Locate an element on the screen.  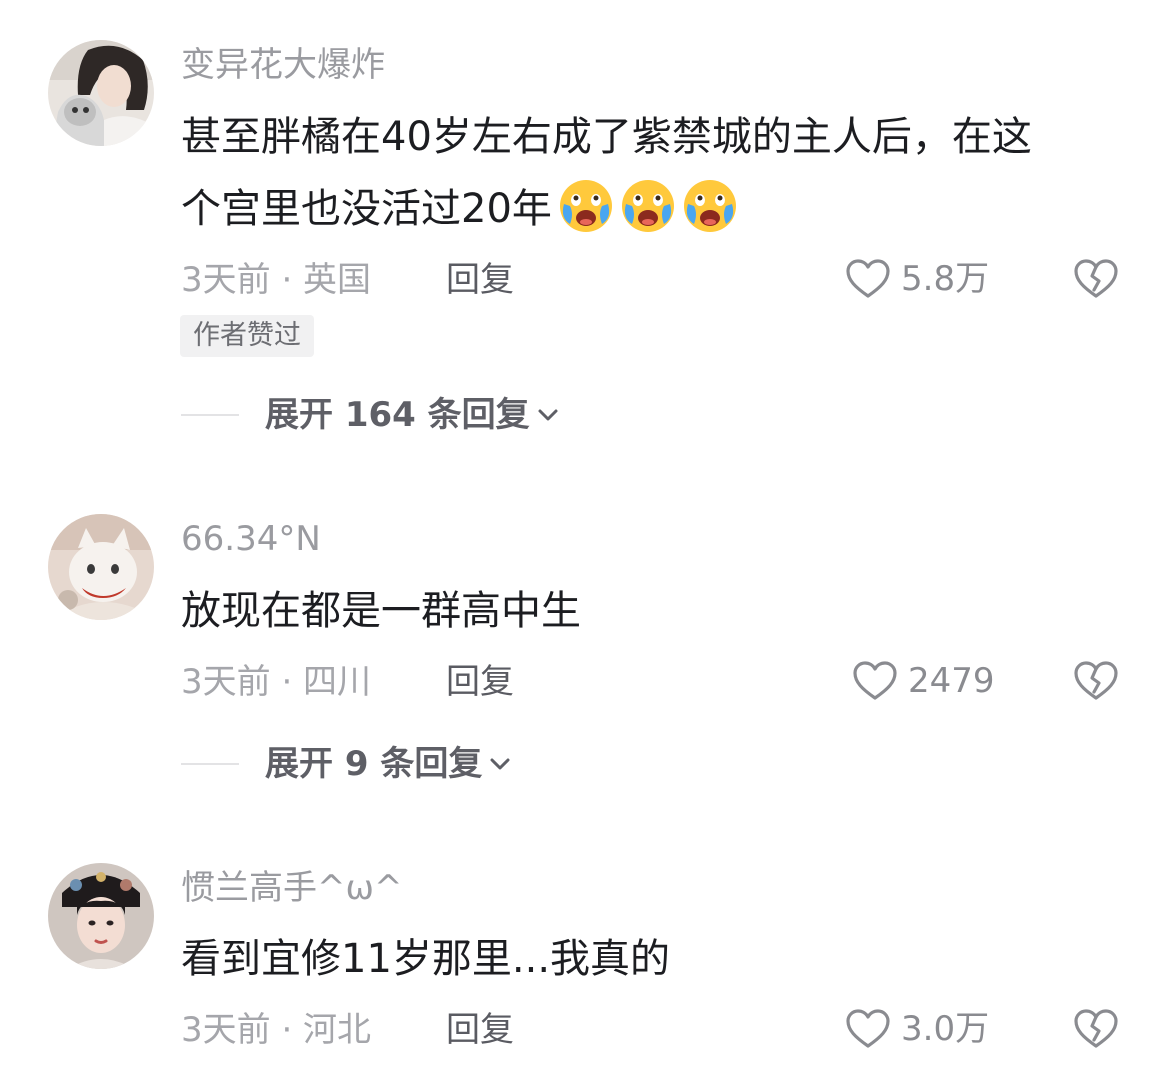
expand-replies-button: 展开 164 条回复 is located at coordinates (370, 415).